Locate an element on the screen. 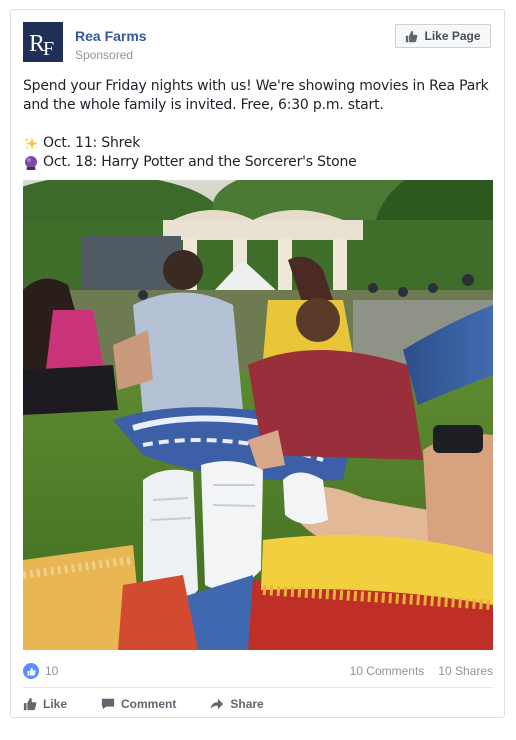  like-page-label: Like Page is located at coordinates (452, 36).